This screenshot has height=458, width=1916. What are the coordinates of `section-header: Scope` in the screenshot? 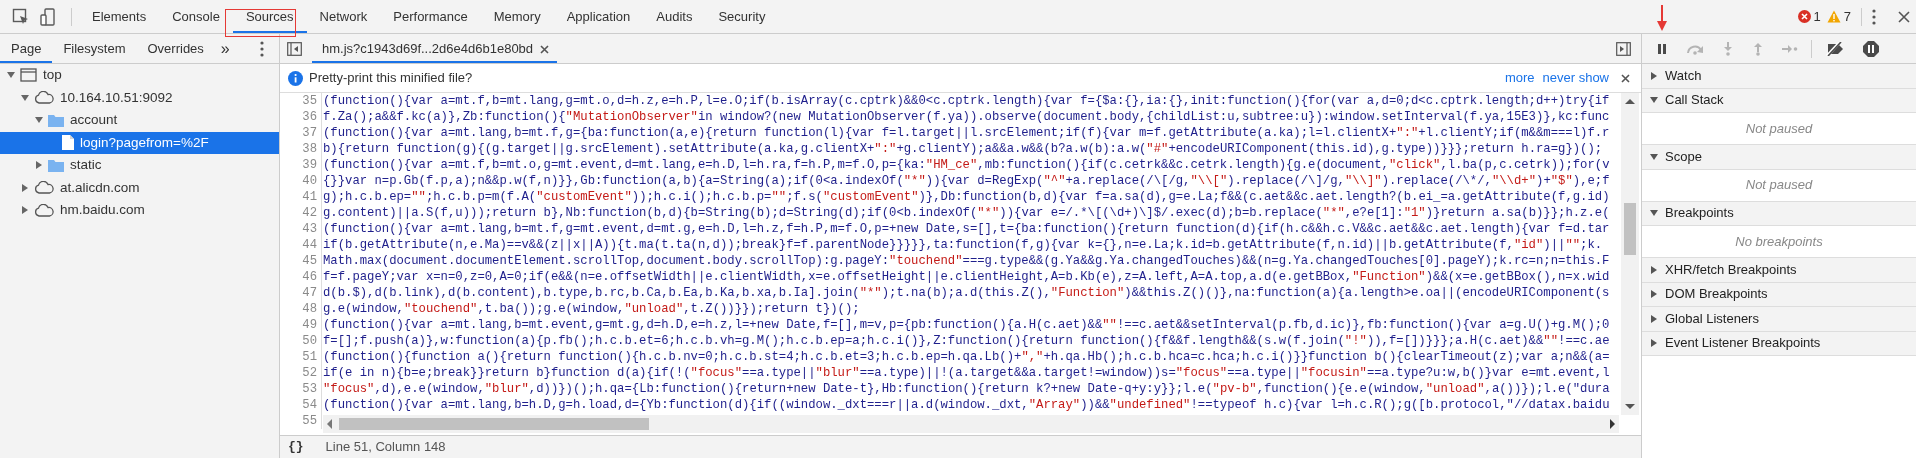 It's located at (1779, 157).